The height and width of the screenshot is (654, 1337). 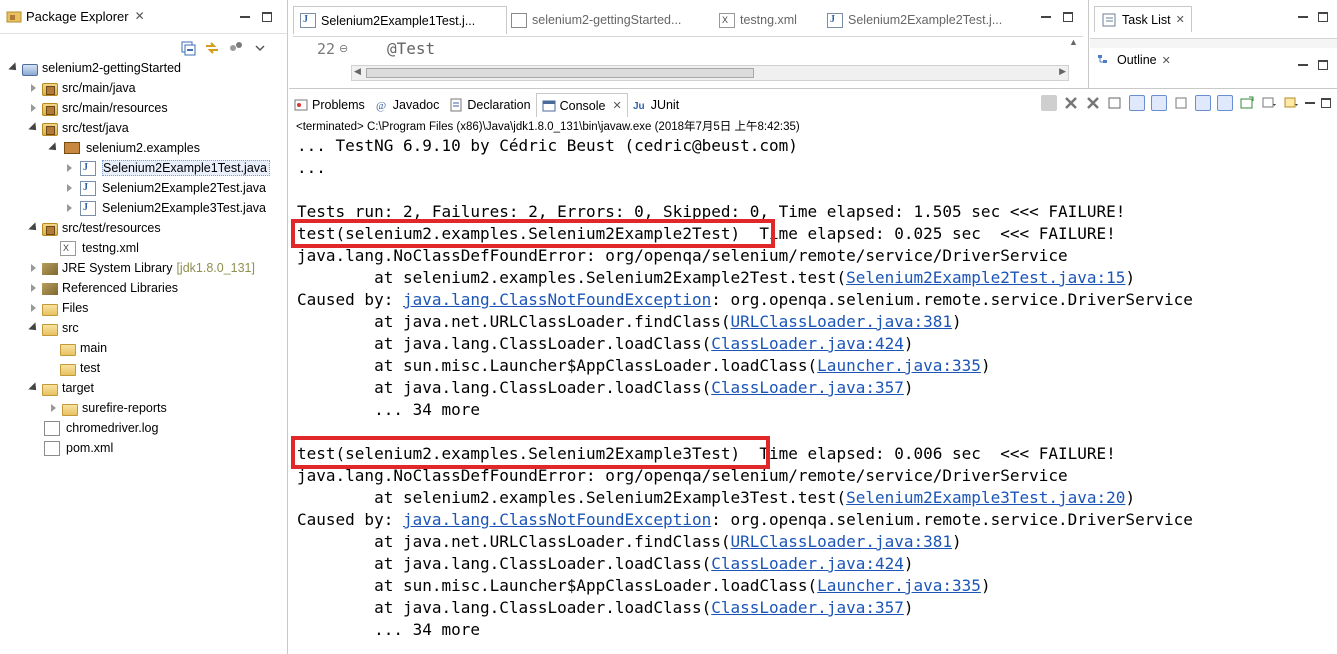 What do you see at coordinates (167, 168) in the screenshot?
I see `tree-item-example1: Selenium2Example1Test.java` at bounding box center [167, 168].